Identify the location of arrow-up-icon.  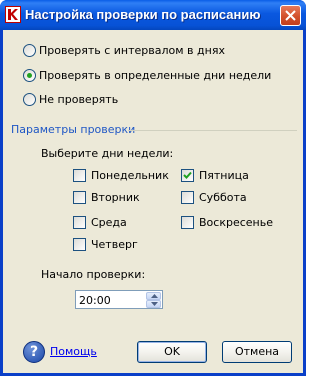
(154, 296).